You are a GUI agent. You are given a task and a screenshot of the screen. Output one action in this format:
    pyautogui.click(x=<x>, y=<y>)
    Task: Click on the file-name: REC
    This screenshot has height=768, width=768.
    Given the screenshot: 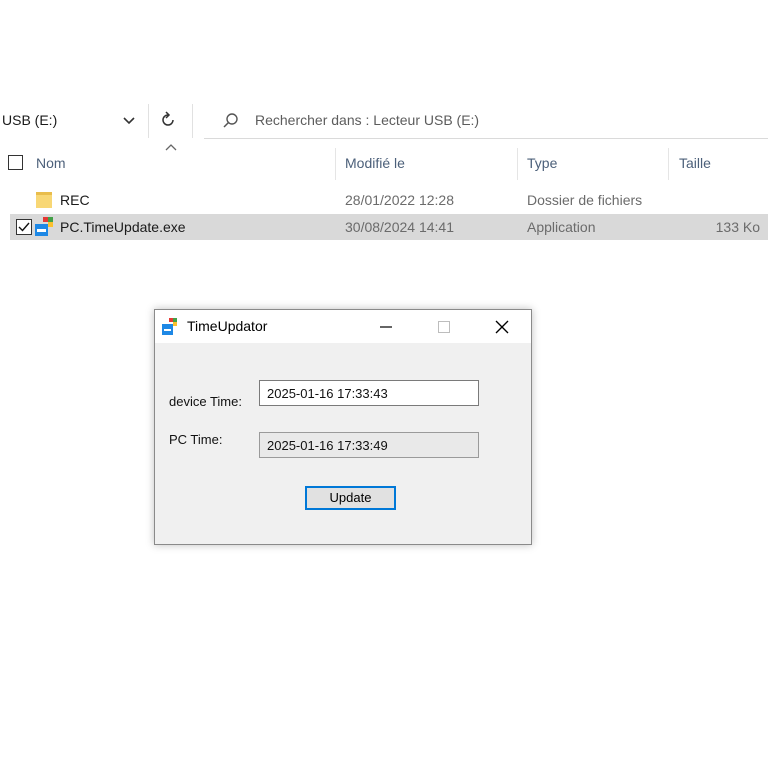 What is the action you would take?
    pyautogui.click(x=75, y=200)
    